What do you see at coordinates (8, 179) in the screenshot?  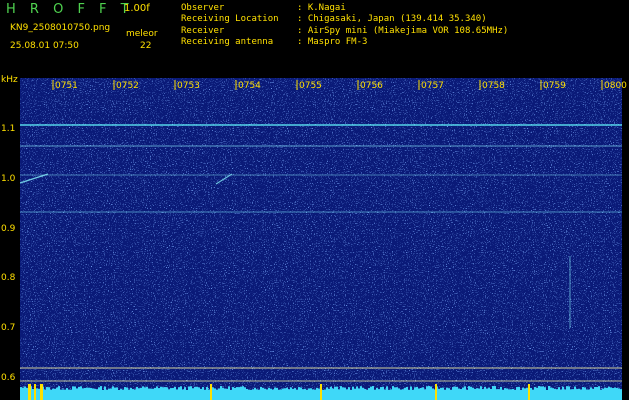 I see `y-tick-label: 1.0` at bounding box center [8, 179].